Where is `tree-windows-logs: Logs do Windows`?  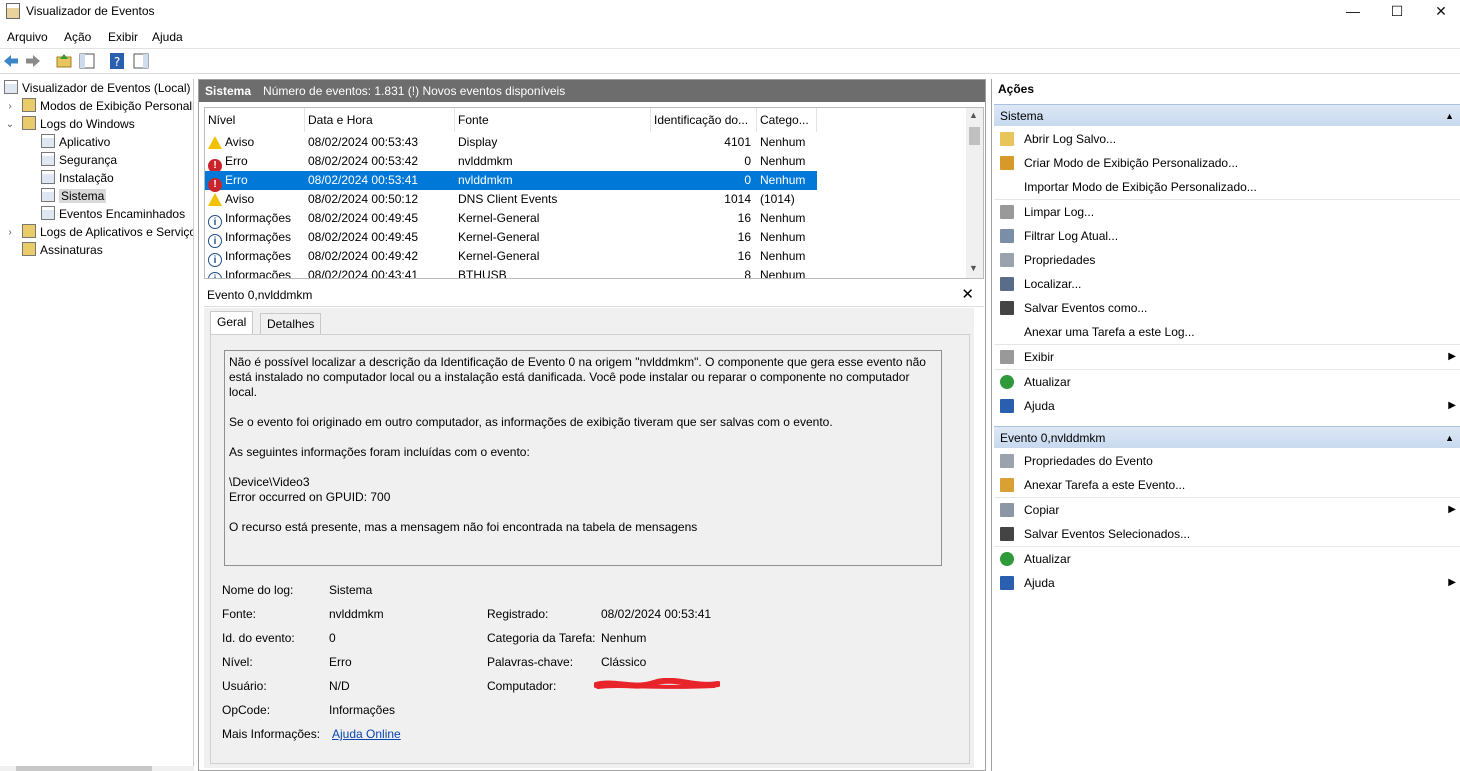 tree-windows-logs: Logs do Windows is located at coordinates (78, 124).